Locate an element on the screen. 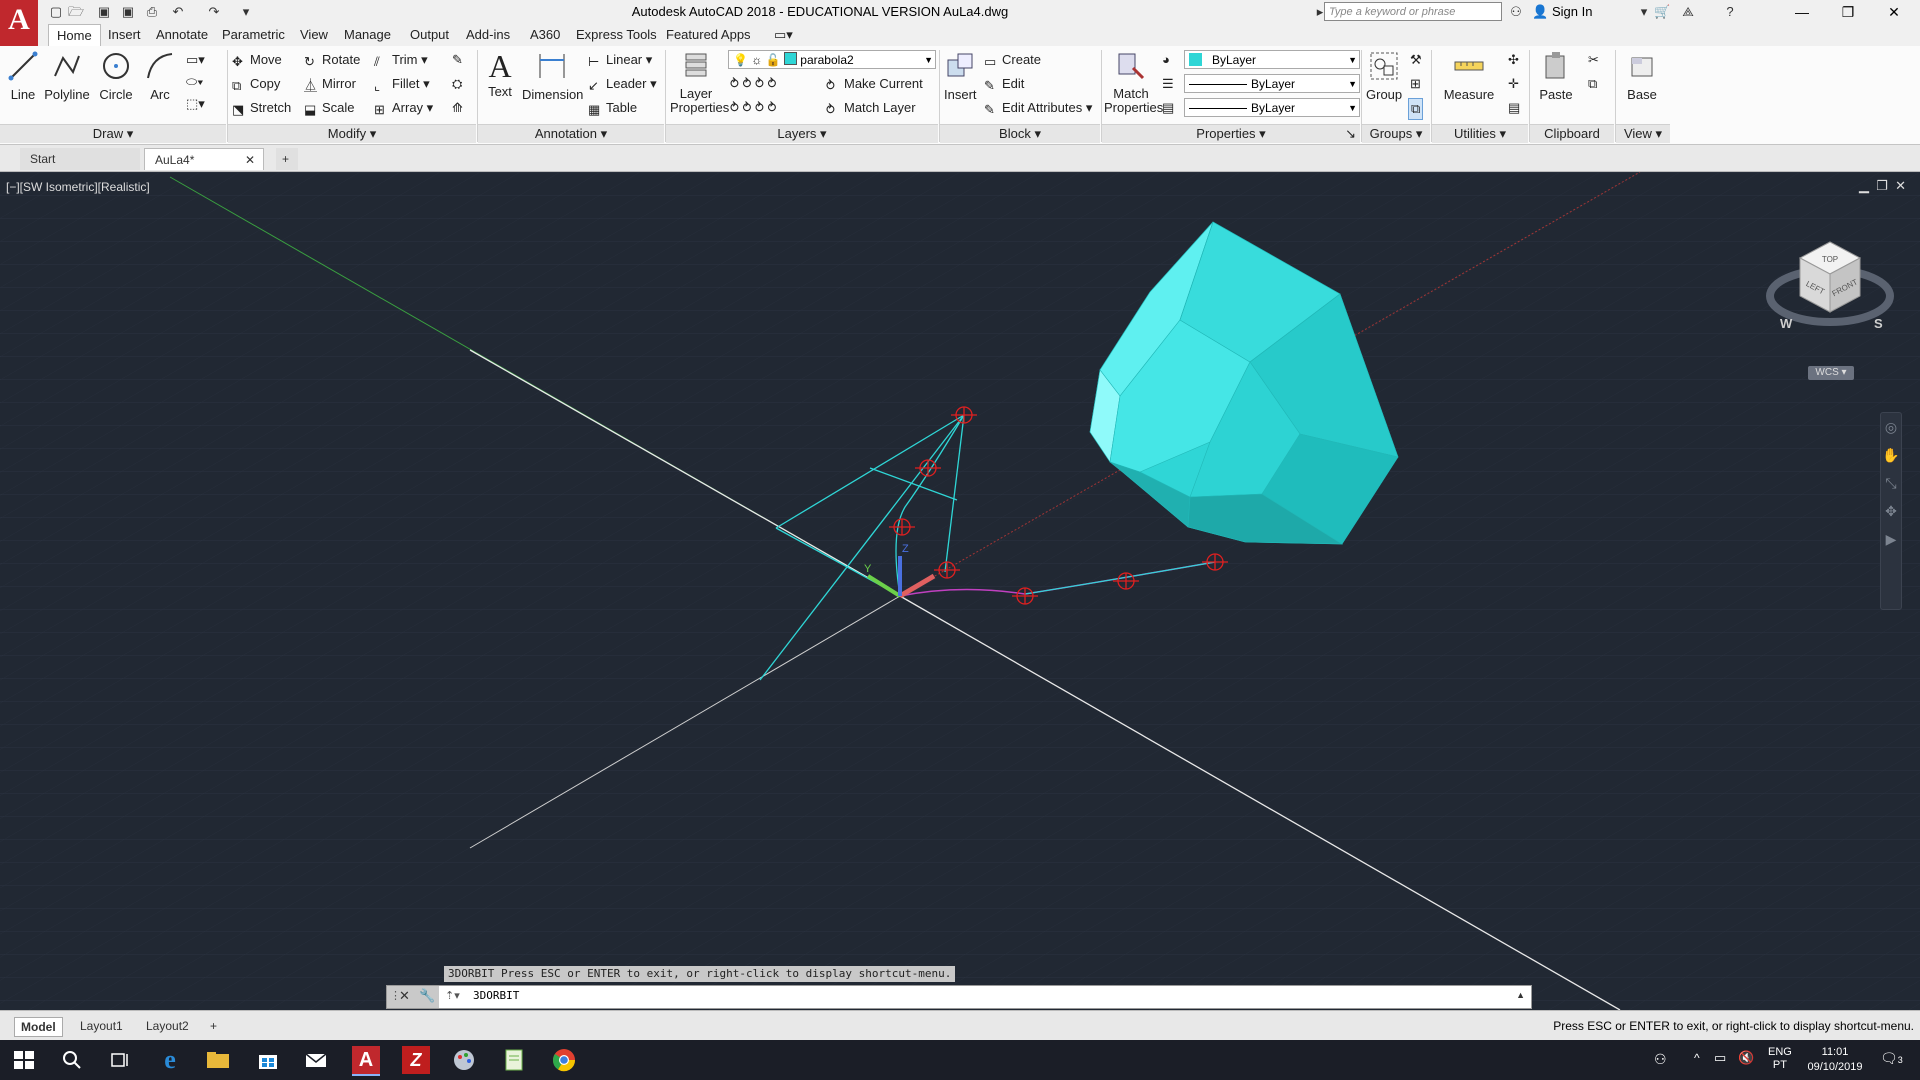 The width and height of the screenshot is (1920, 1080). layers-panel-footer: Layers ▾ is located at coordinates (802, 133).